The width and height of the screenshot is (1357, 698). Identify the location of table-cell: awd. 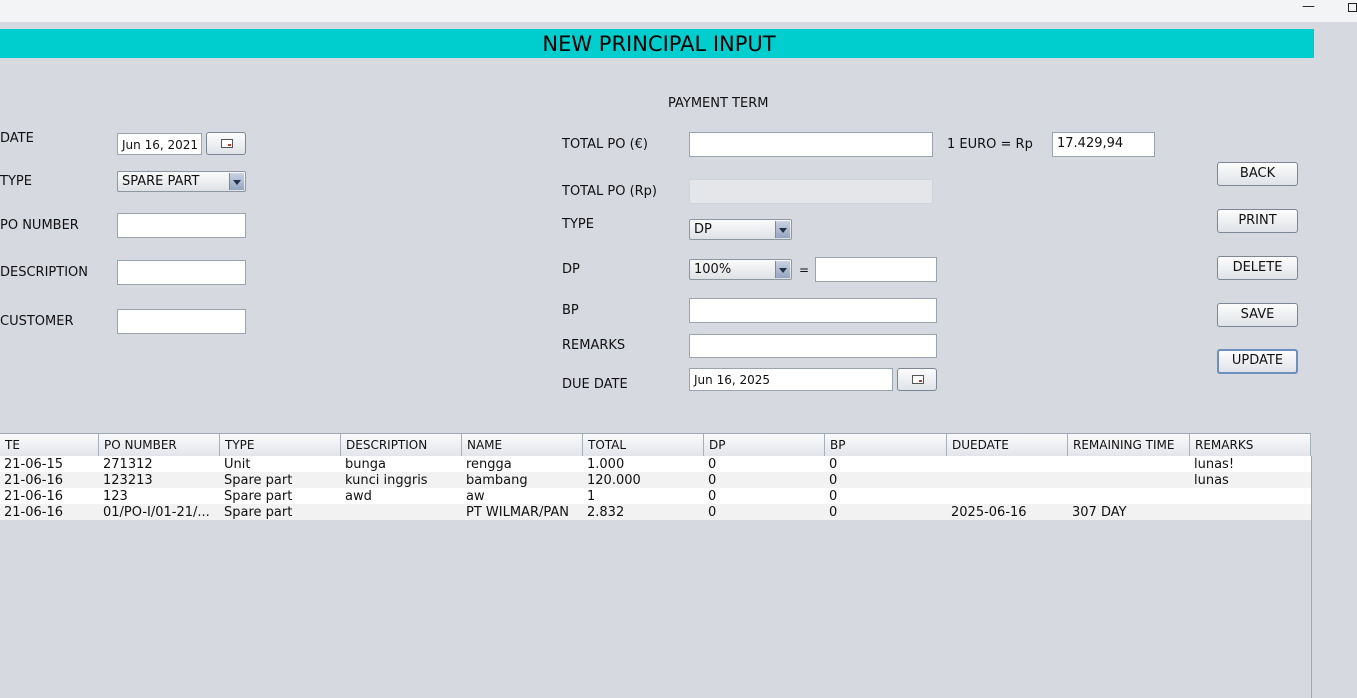
(358, 496).